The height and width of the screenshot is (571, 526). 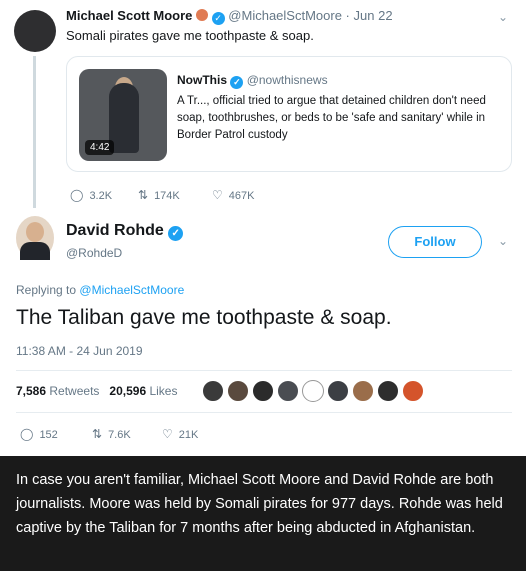 I want to click on parent-retweet-button: ⇅ 174K, so click(x=159, y=195).